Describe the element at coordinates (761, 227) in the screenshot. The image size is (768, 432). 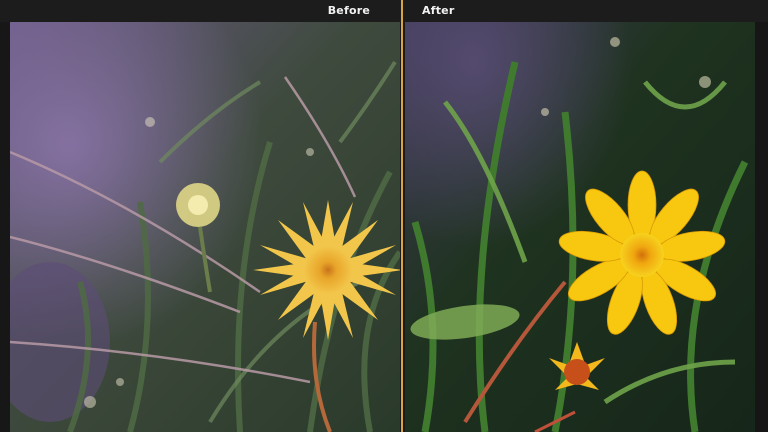
I see `right-margin` at that location.